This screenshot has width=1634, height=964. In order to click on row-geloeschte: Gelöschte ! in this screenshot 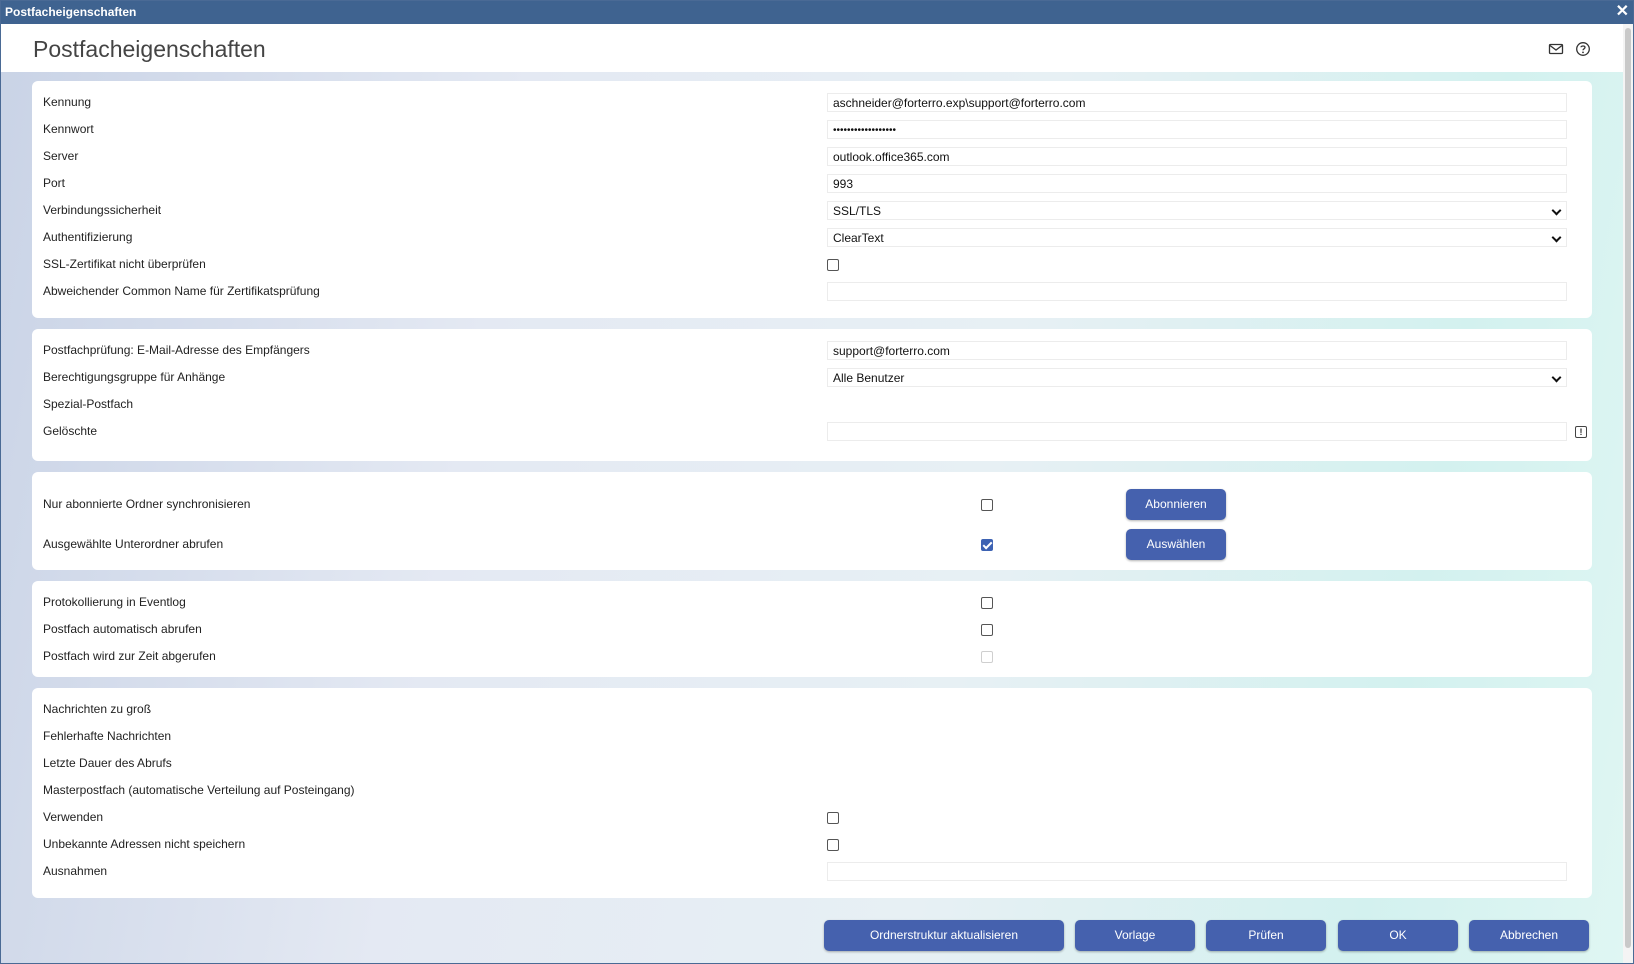, I will do `click(815, 432)`.